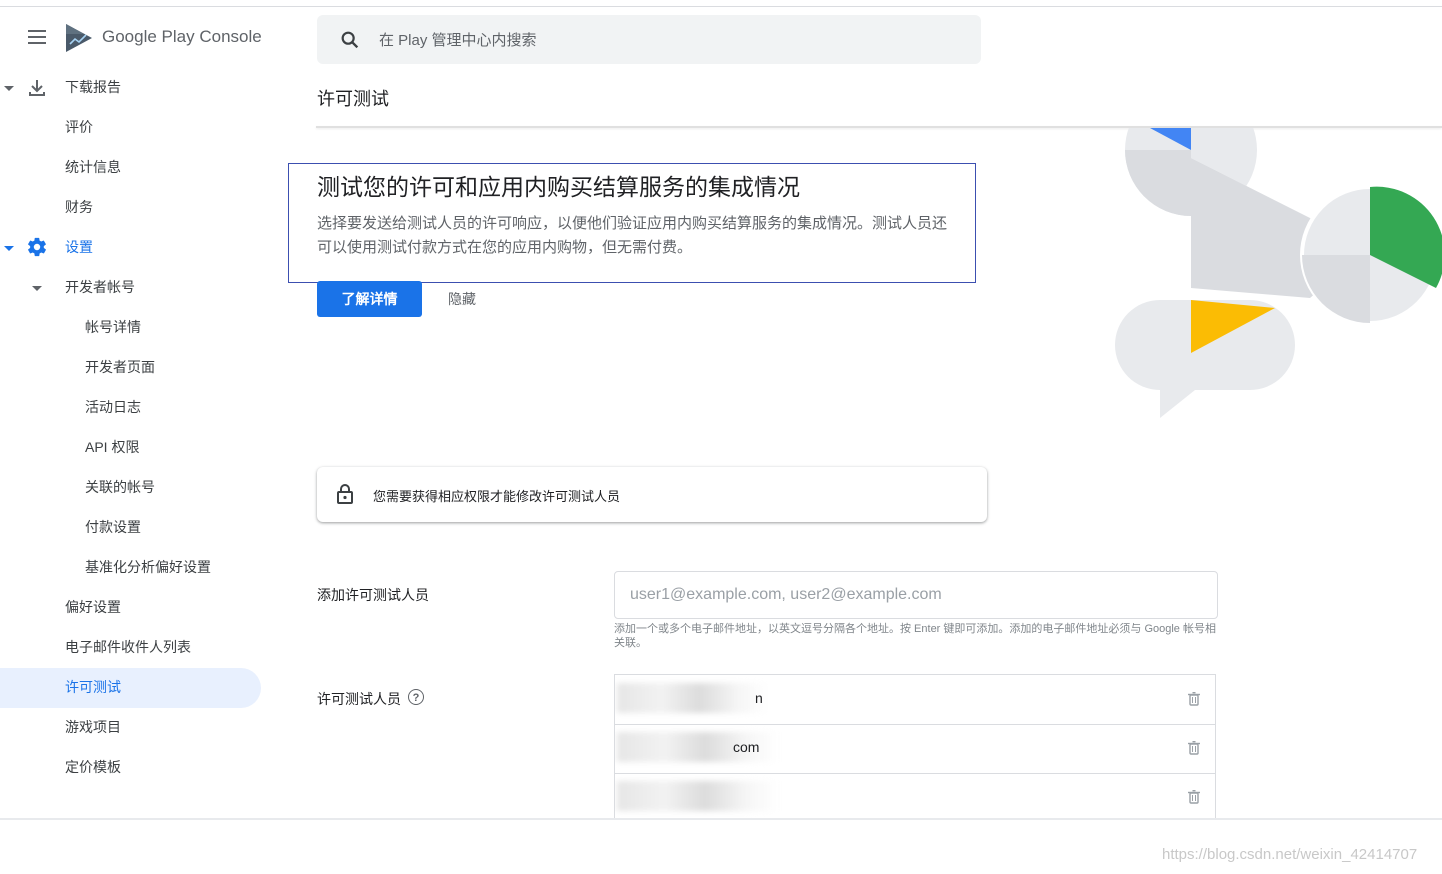 The width and height of the screenshot is (1442, 874). What do you see at coordinates (462, 299) in the screenshot?
I see `hide-button: 隐藏` at bounding box center [462, 299].